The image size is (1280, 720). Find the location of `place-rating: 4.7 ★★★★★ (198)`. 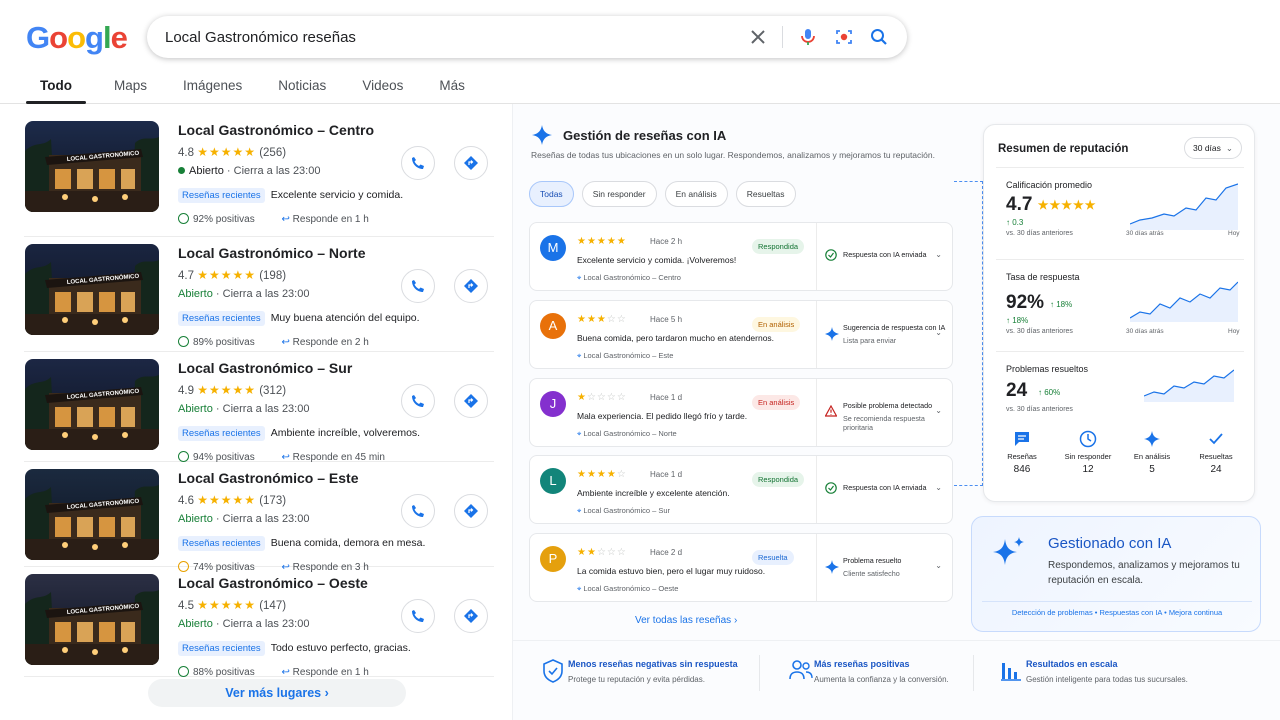

place-rating: 4.7 ★★★★★ (198) is located at coordinates (232, 275).